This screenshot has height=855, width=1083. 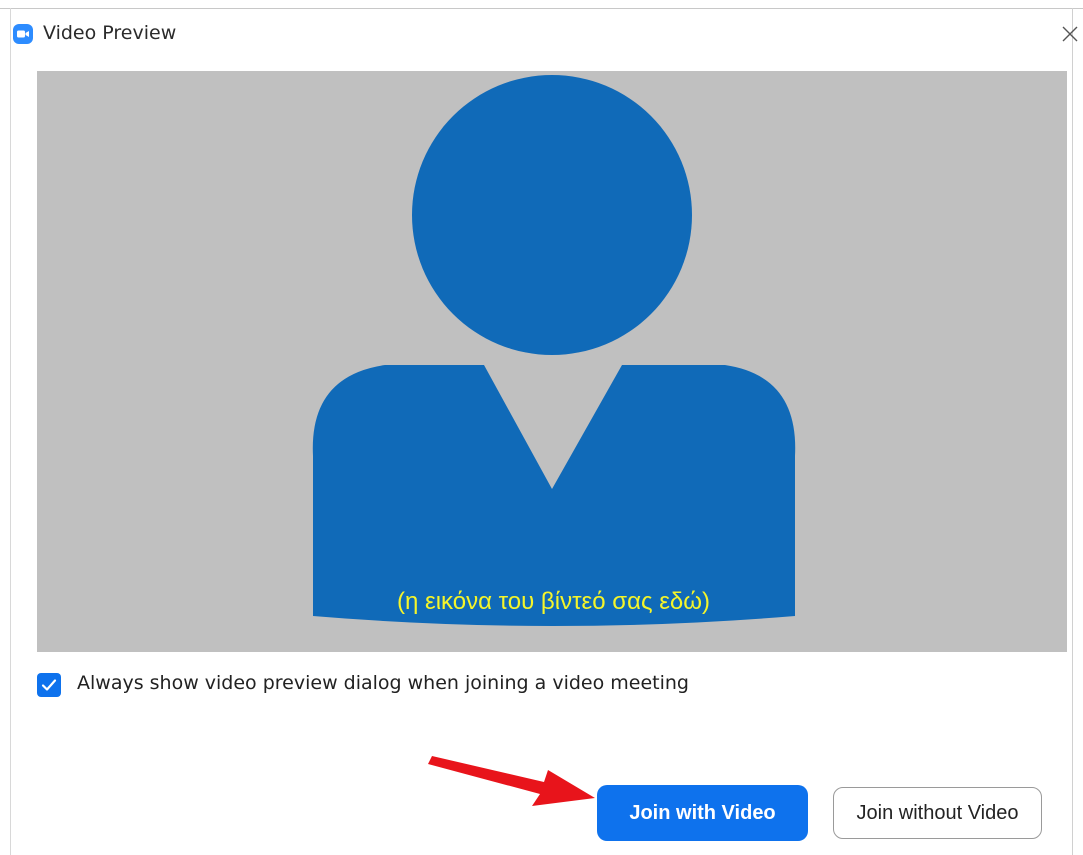 I want to click on close-button, so click(x=1070, y=34).